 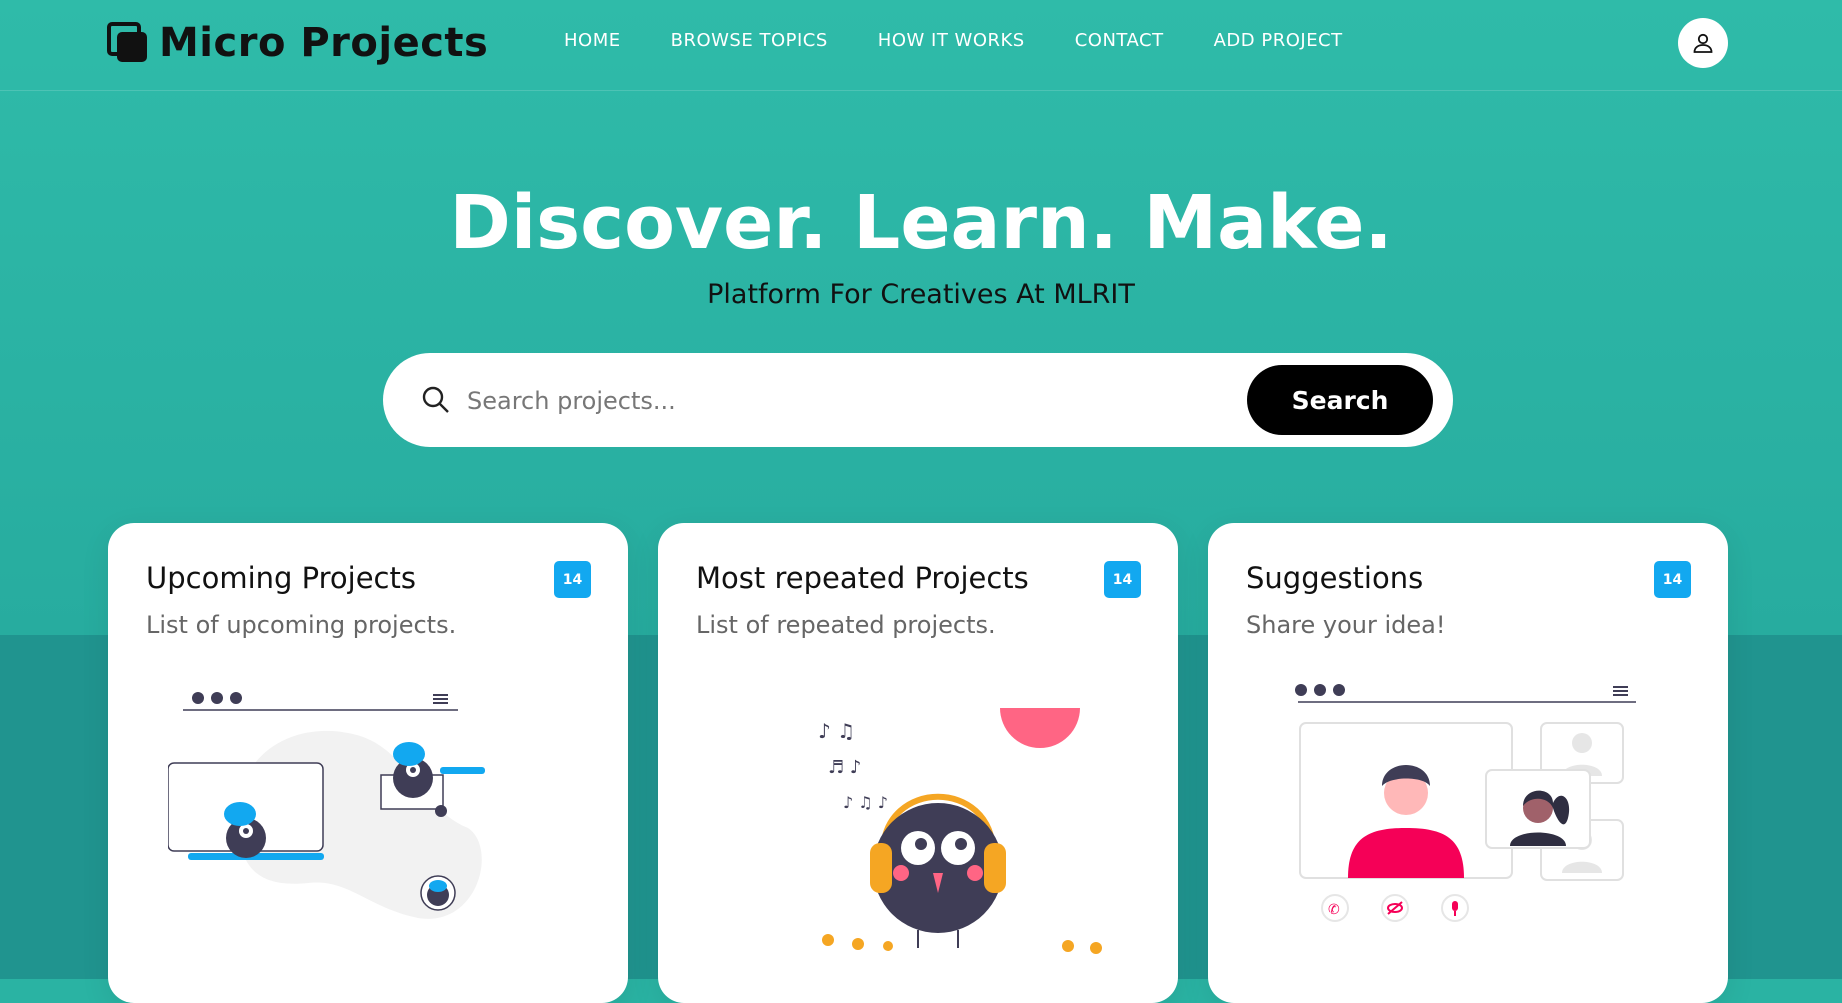 What do you see at coordinates (1335, 578) in the screenshot?
I see `card-title: Suggestions` at bounding box center [1335, 578].